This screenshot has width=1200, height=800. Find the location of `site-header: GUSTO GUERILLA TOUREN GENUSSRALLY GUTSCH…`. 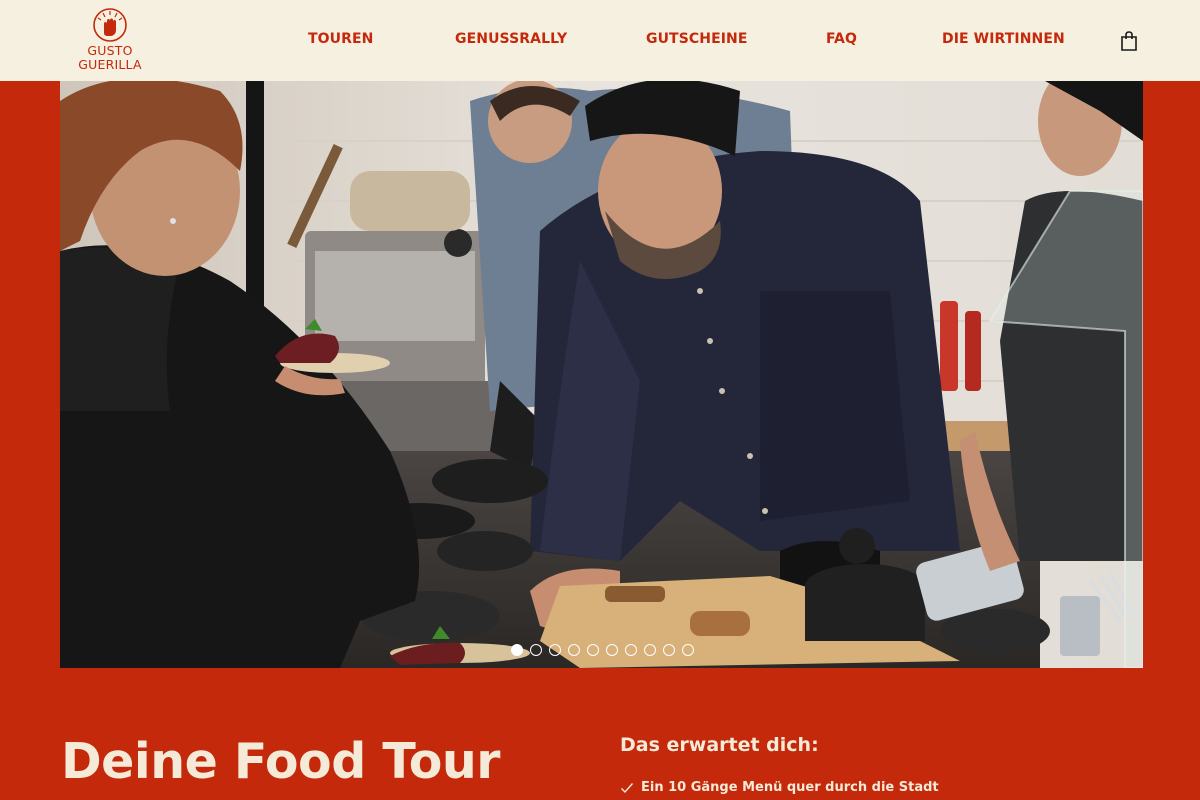

site-header: GUSTO GUERILLA TOUREN GENUSSRALLY GUTSCH… is located at coordinates (600, 40).